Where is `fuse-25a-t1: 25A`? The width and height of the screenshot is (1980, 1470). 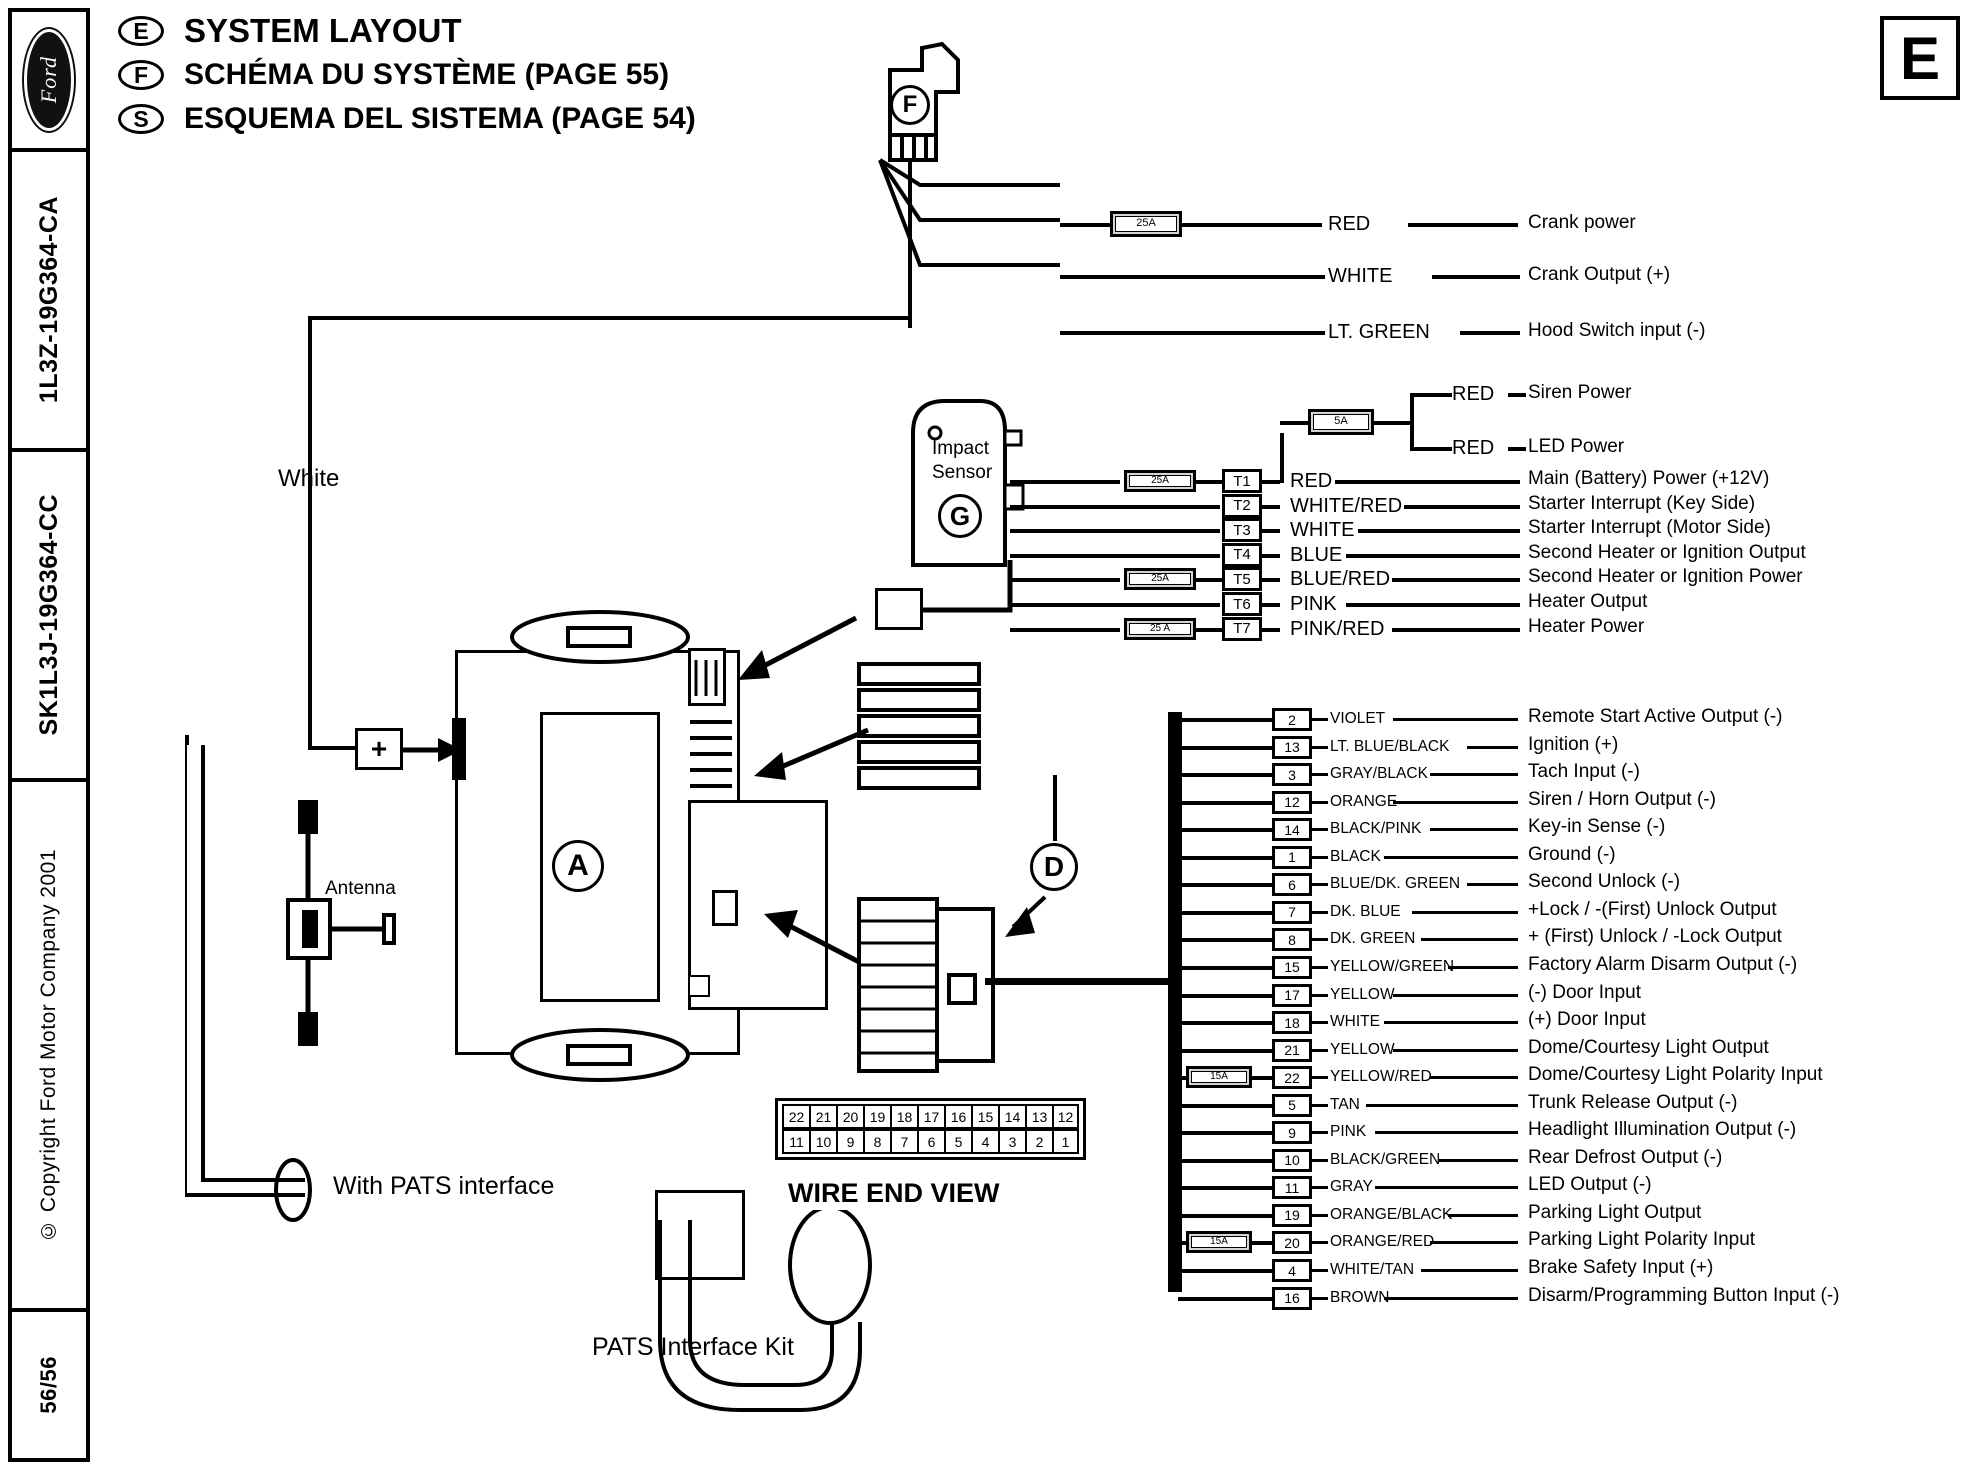 fuse-25a-t1: 25A is located at coordinates (1160, 481).